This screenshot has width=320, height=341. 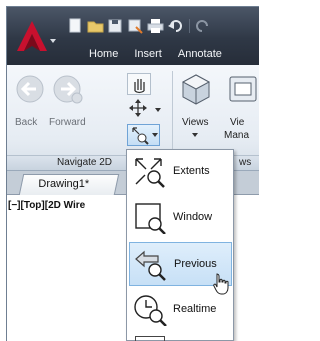 I want to click on menu-item-partial, so click(x=150, y=338).